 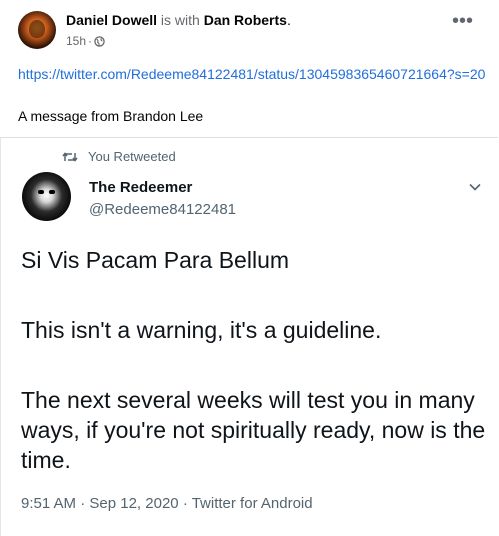 I want to click on with-text: is with, so click(x=180, y=20).